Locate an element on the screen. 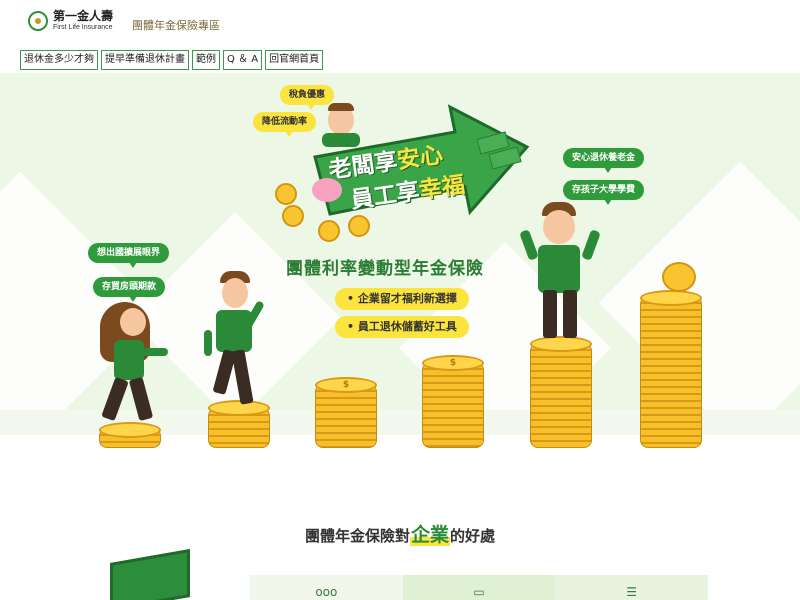  bubble-house-down-payment: 存買房頭期款 is located at coordinates (129, 289).